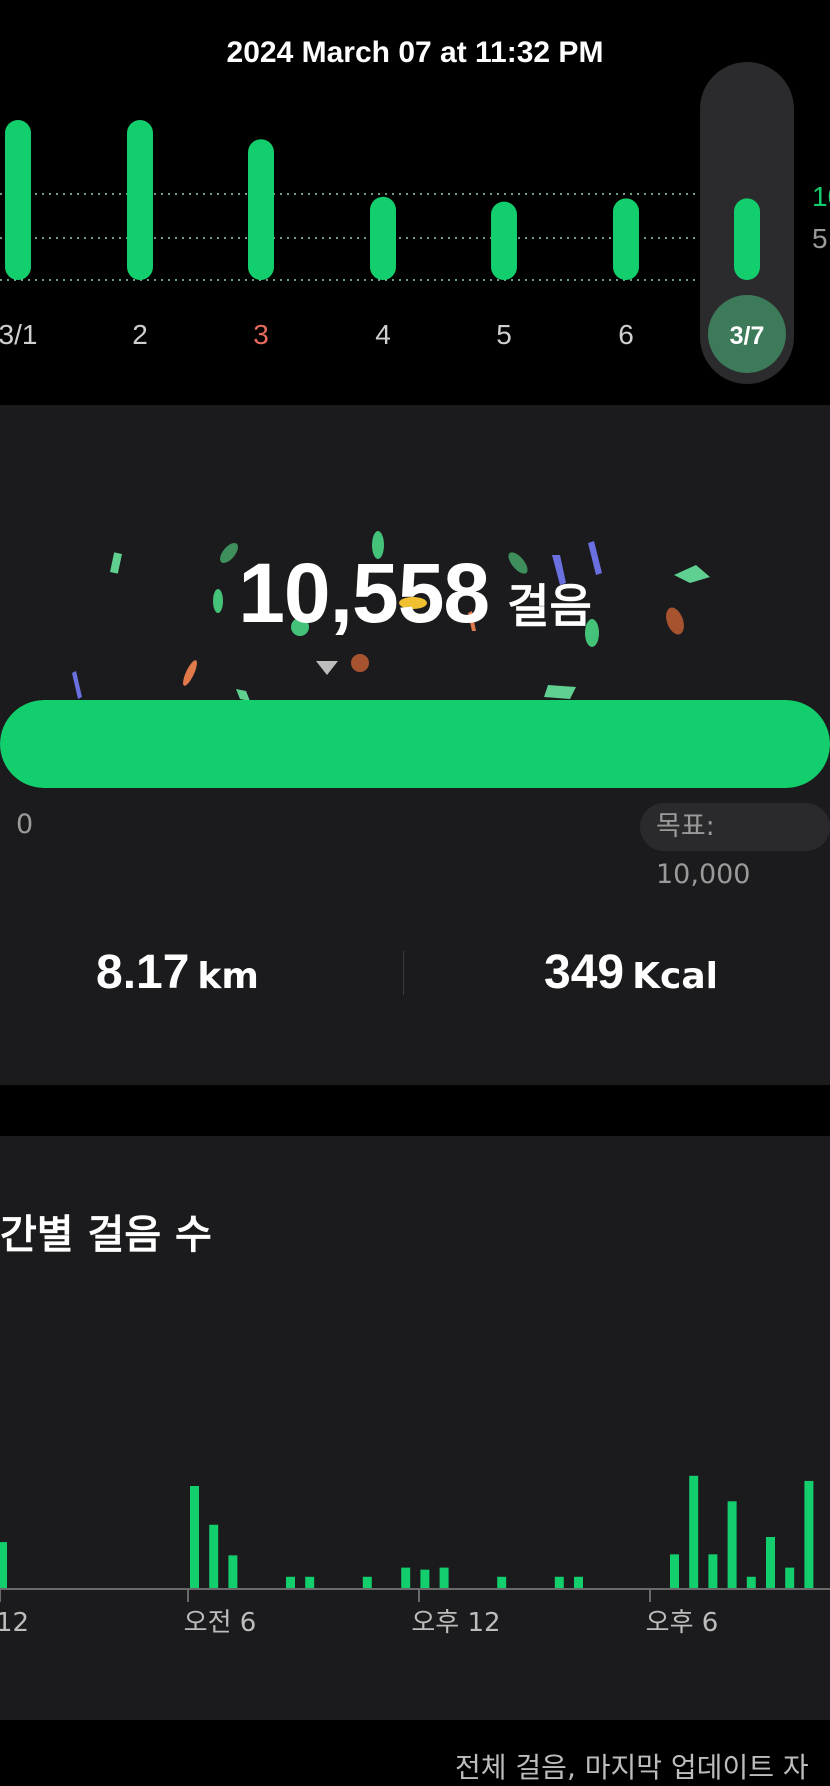 The width and height of the screenshot is (830, 1786). Describe the element at coordinates (383, 334) in the screenshot. I see `weekly-day-label: 4` at that location.